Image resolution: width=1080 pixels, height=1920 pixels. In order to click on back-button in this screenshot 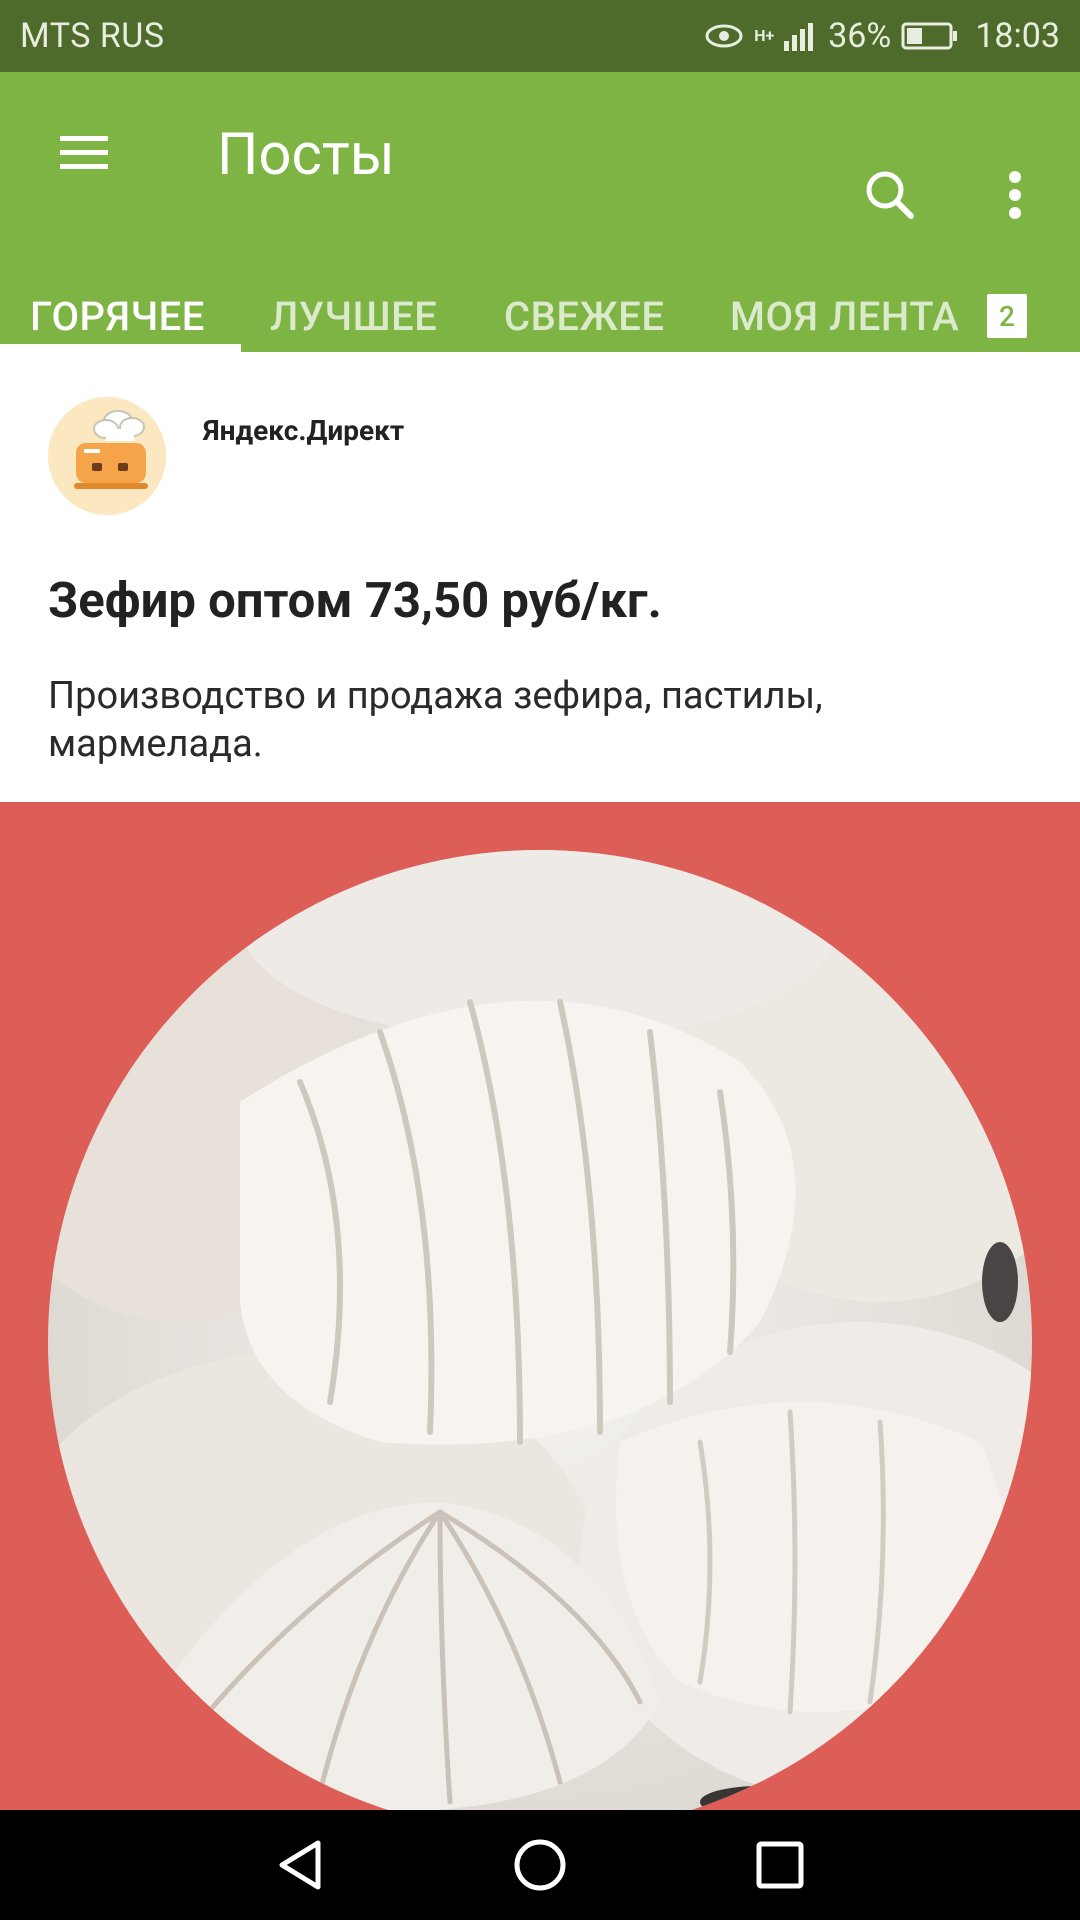, I will do `click(300, 1865)`.